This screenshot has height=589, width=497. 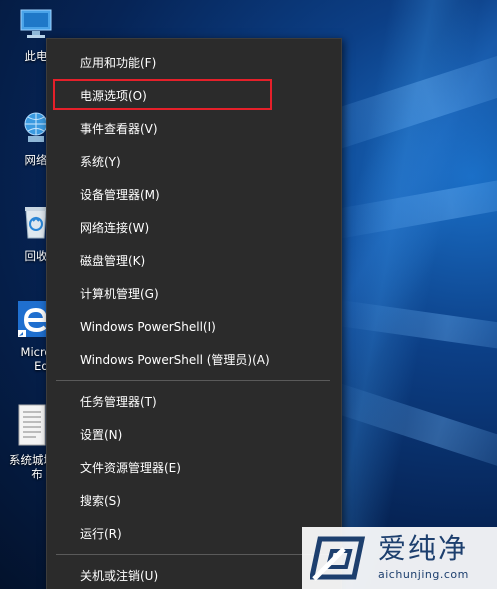 I want to click on menu-item-search: 搜索(S), so click(x=194, y=501).